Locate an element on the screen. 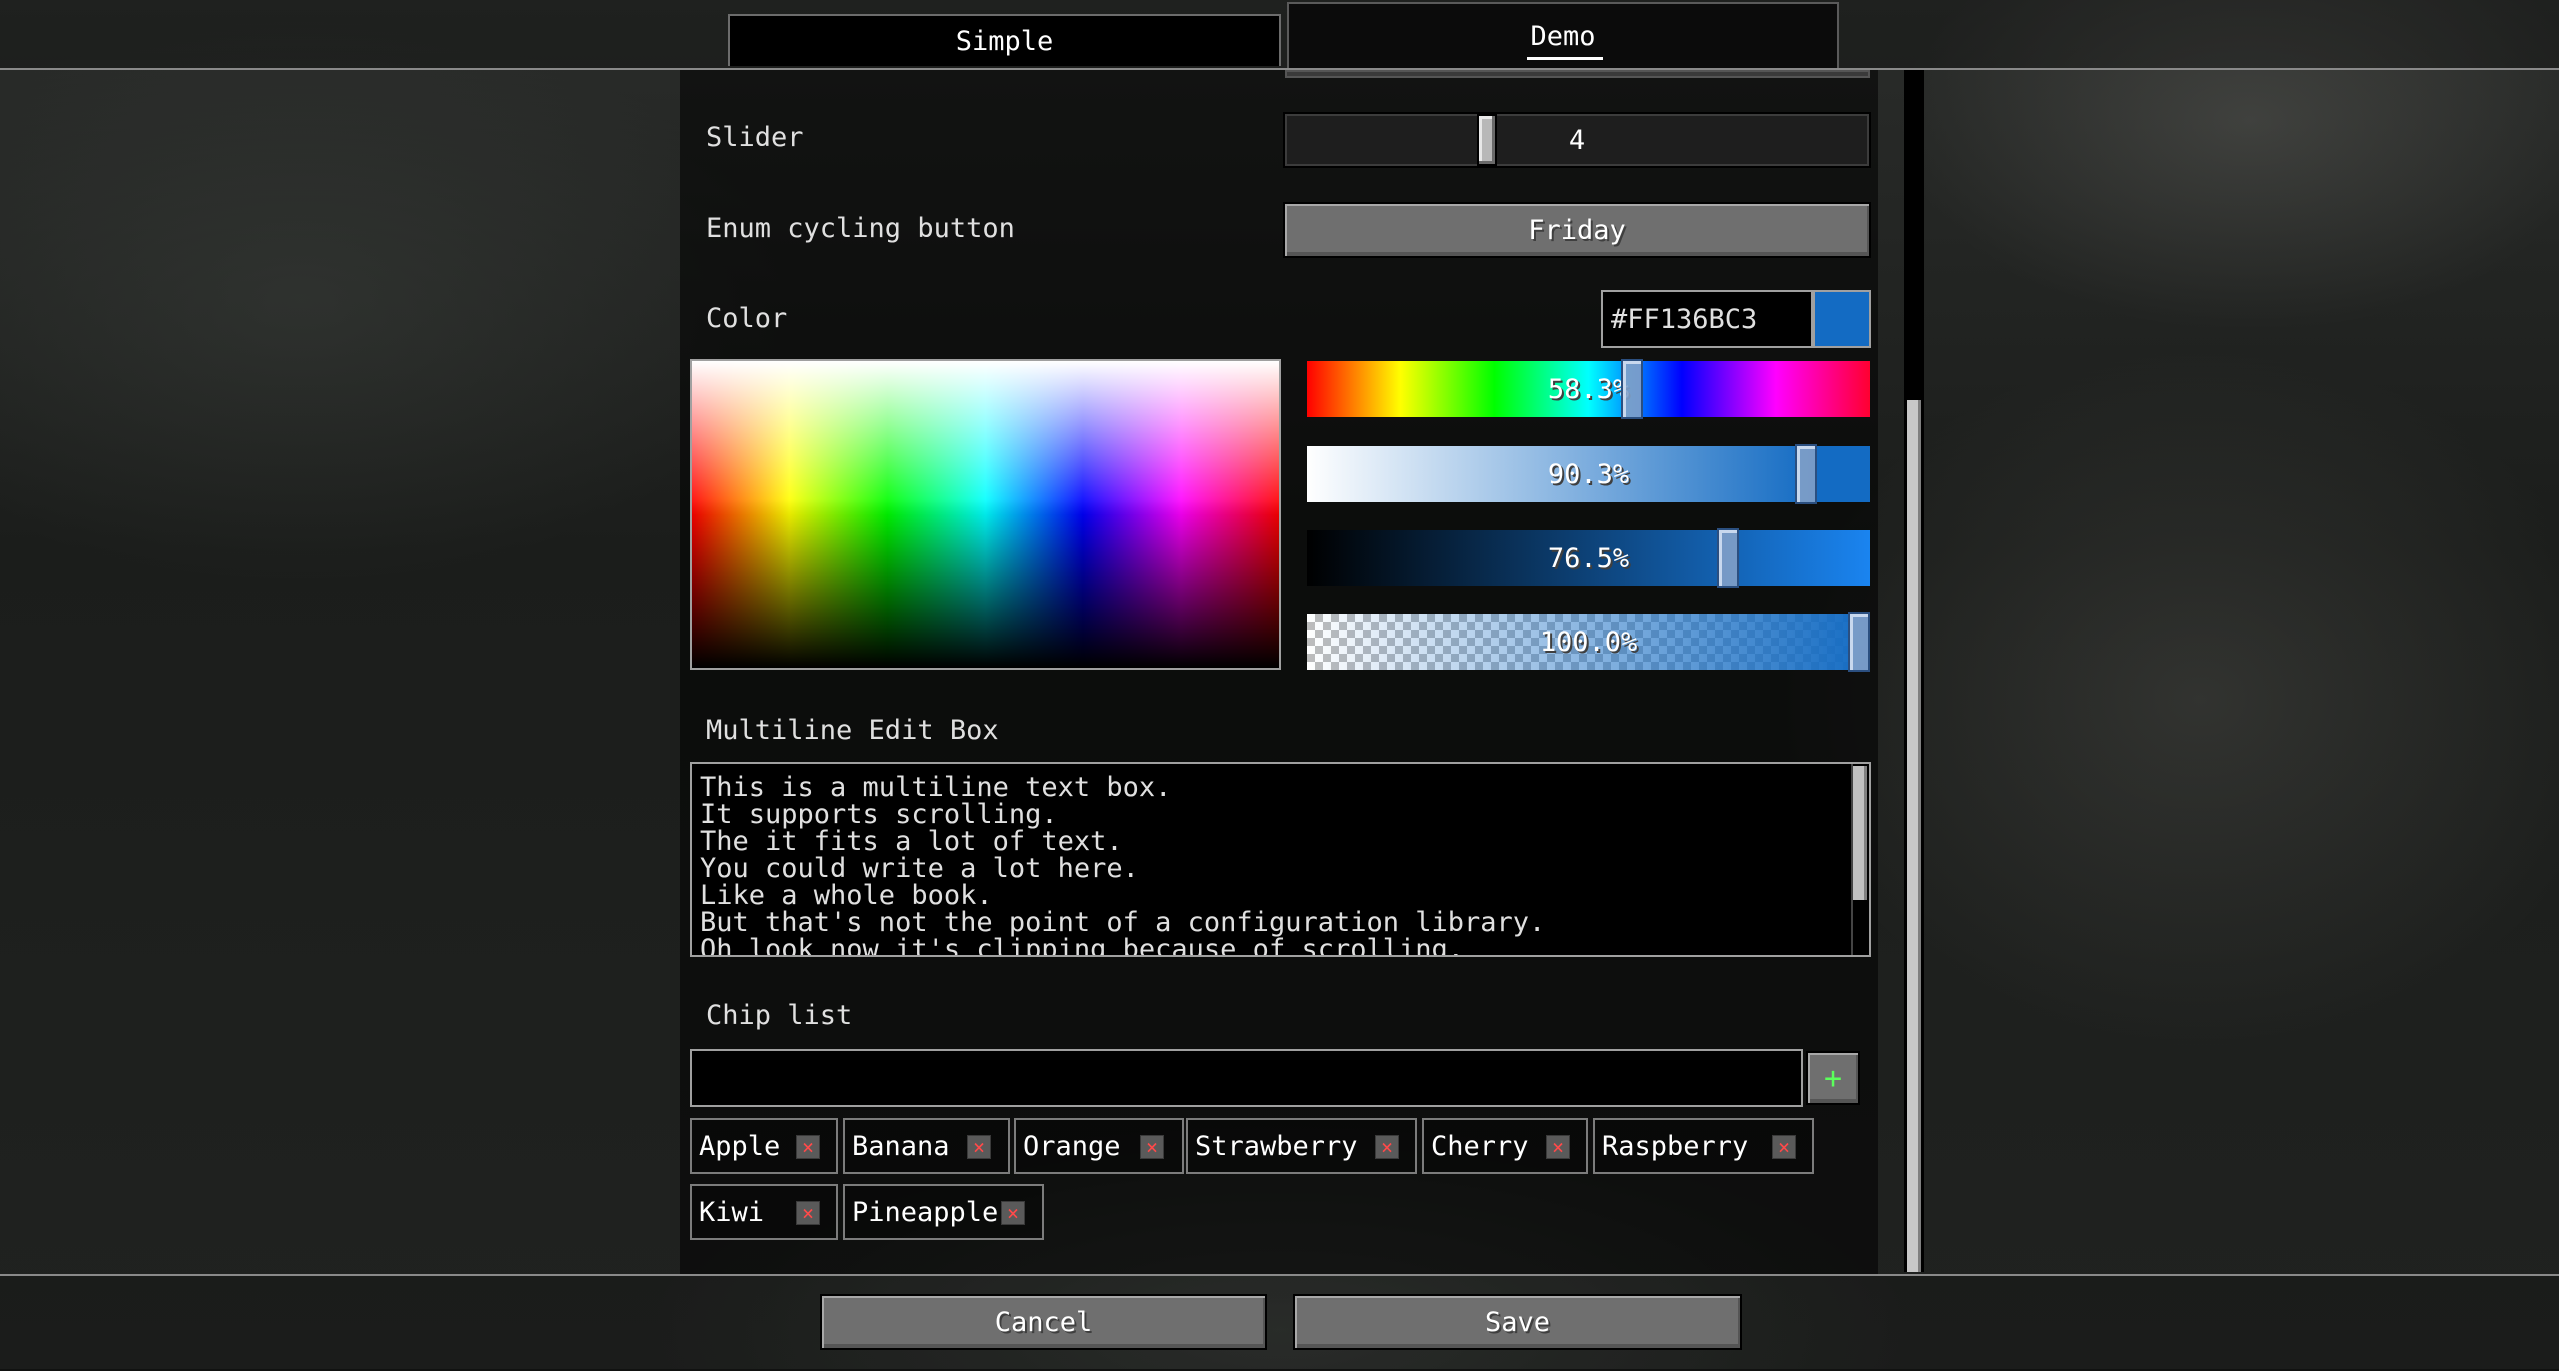 This screenshot has height=1371, width=2559. slider-handle is located at coordinates (1487, 140).